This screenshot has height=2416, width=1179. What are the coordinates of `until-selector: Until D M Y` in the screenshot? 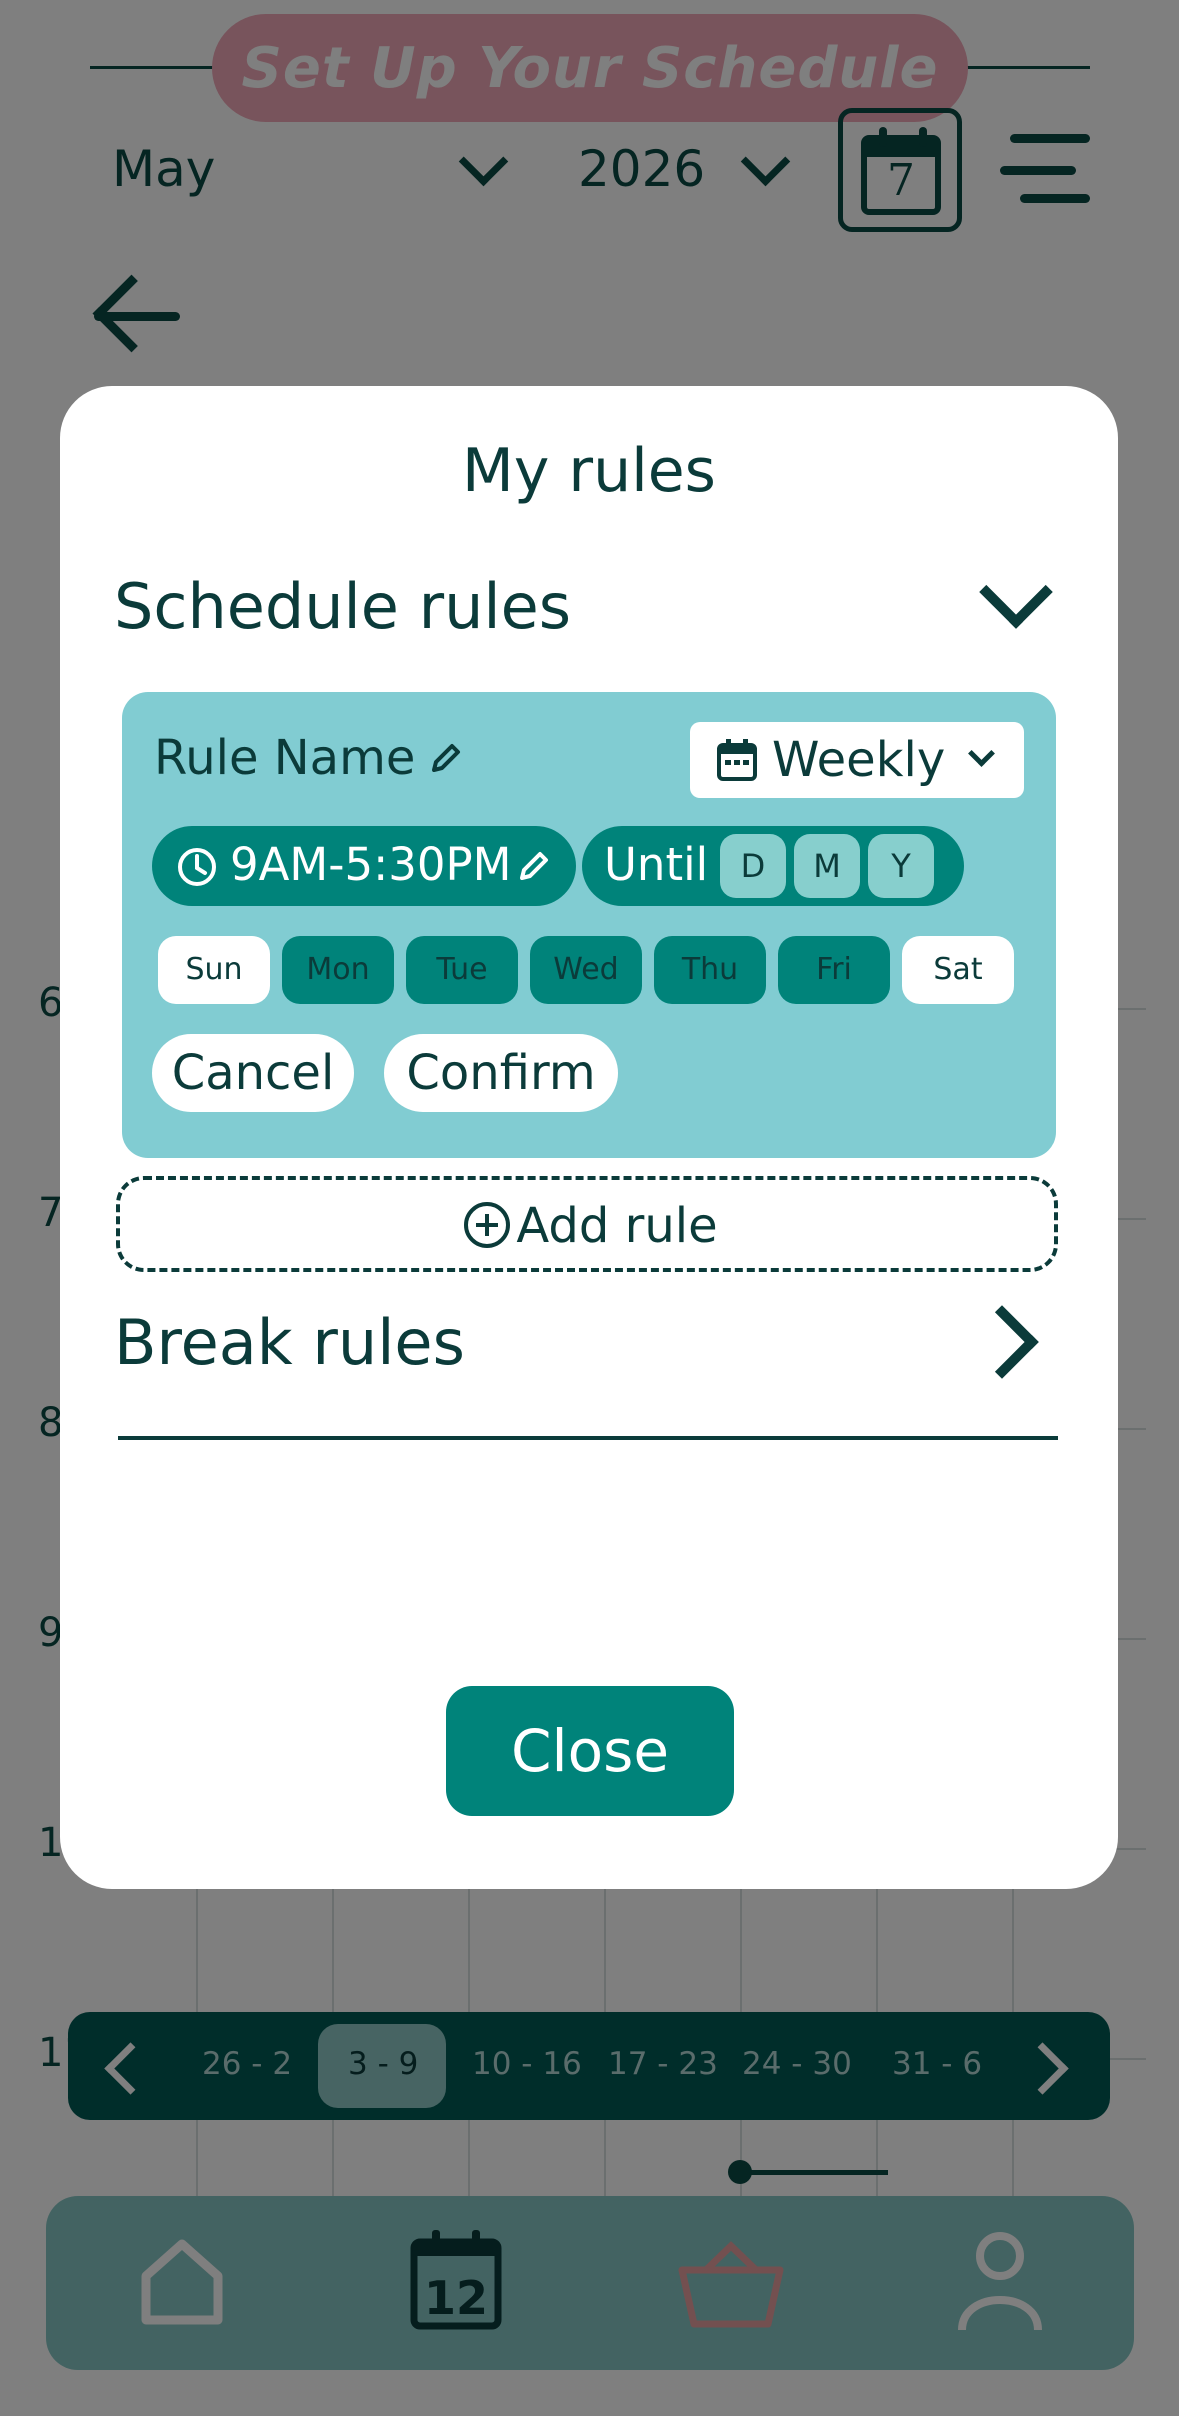 It's located at (773, 866).